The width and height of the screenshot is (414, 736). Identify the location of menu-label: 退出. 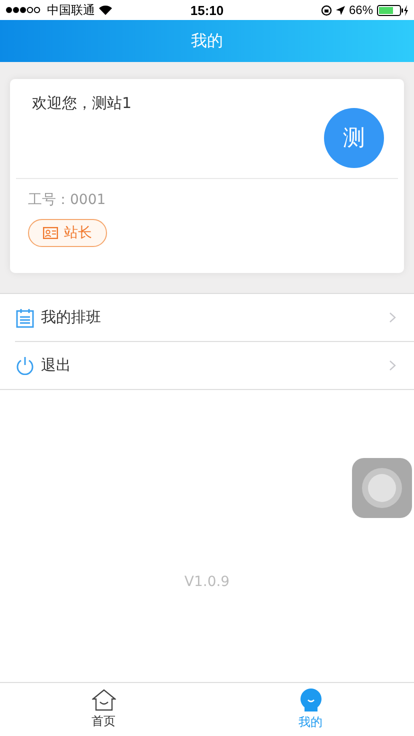
(56, 365).